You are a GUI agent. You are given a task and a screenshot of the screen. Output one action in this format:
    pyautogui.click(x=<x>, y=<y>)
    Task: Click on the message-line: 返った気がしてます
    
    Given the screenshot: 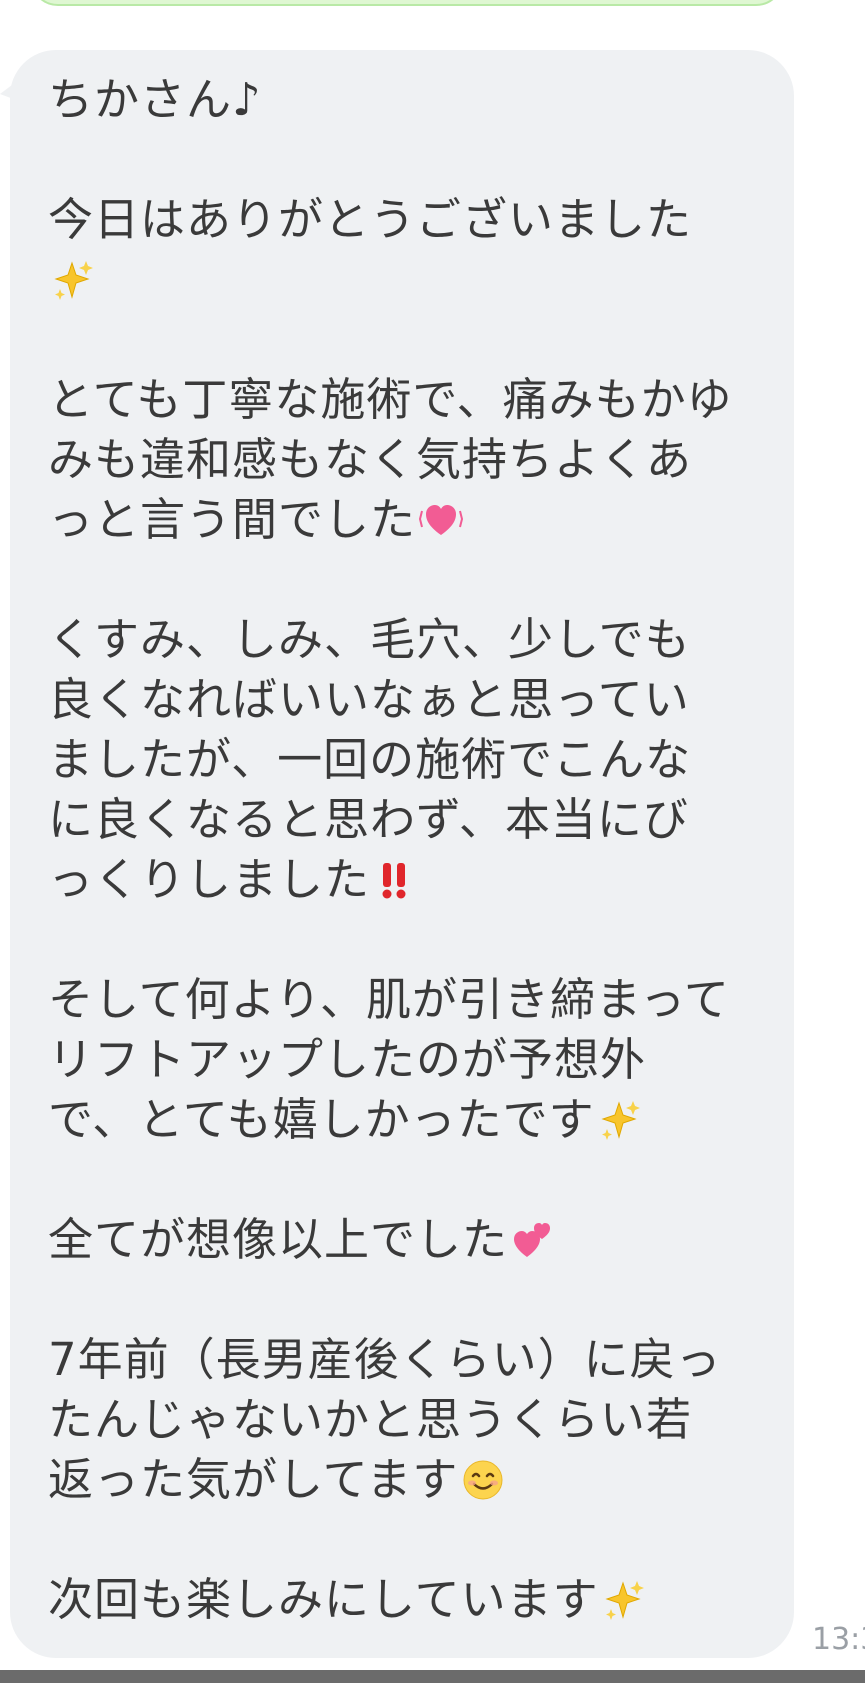 What is the action you would take?
    pyautogui.click(x=406, y=1480)
    